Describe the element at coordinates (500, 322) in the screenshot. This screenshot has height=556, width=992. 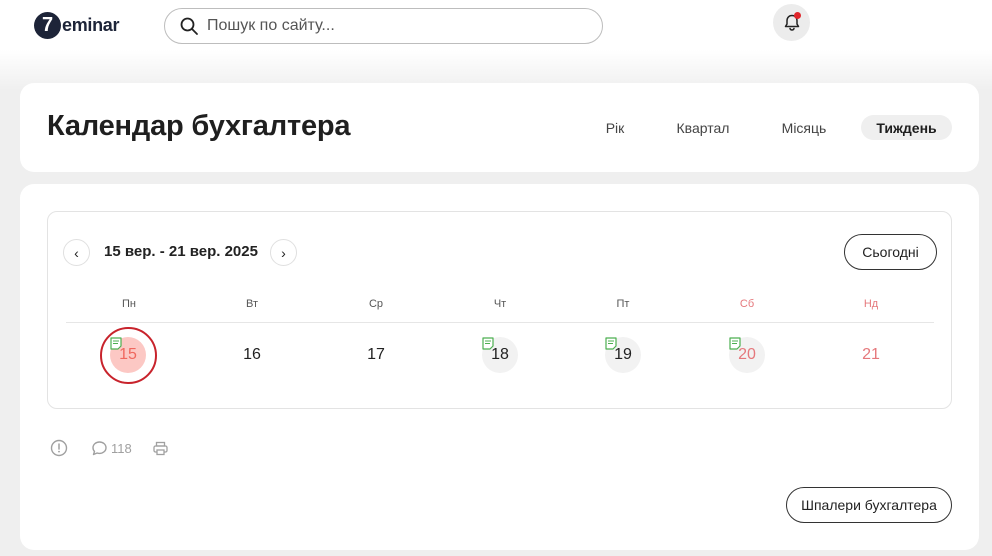
I see `header-divider` at that location.